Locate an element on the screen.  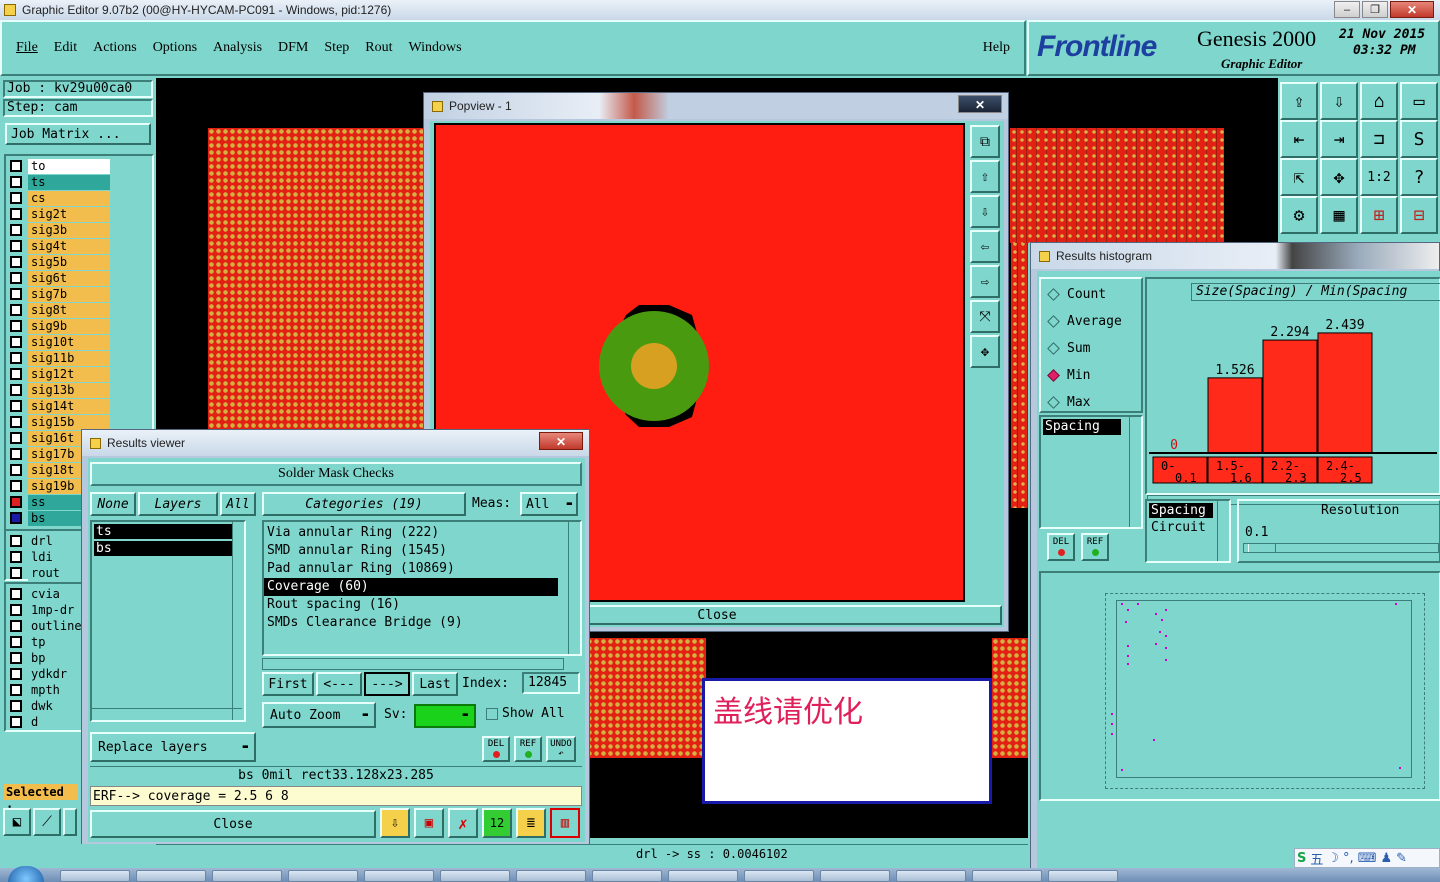
option-sum: Sum is located at coordinates (1091, 348).